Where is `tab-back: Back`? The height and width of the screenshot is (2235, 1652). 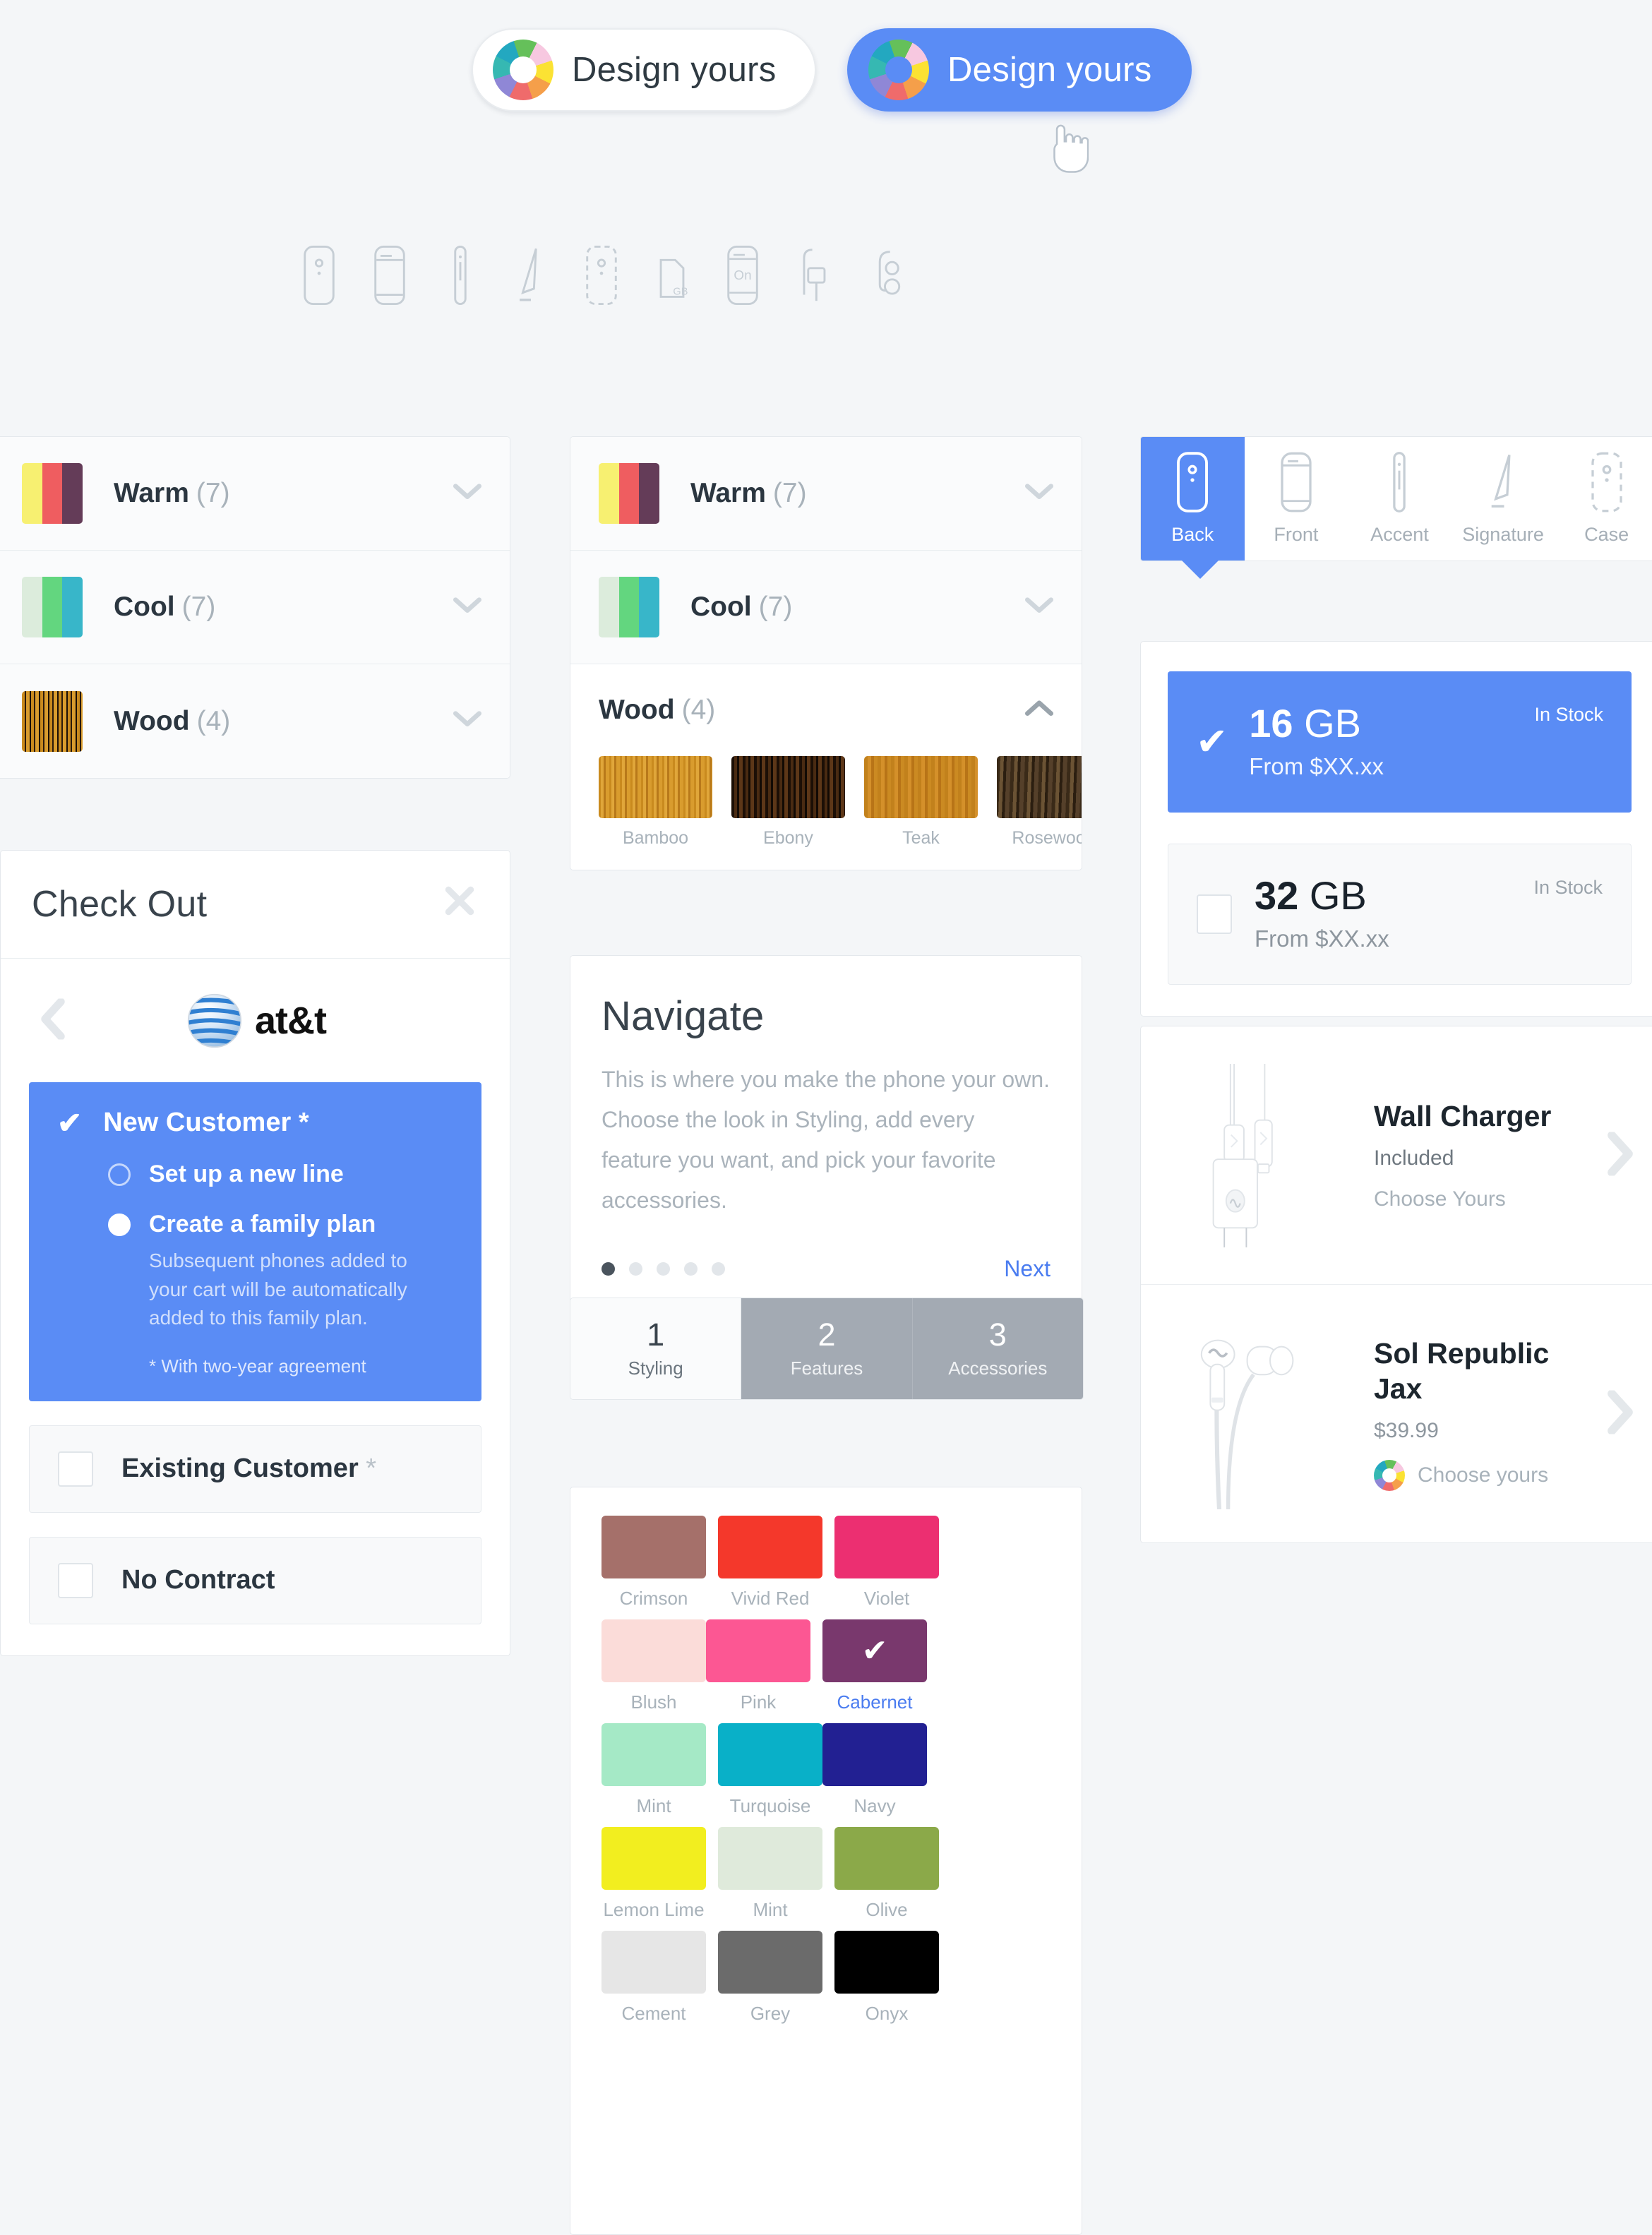
tab-back: Back is located at coordinates (1193, 499).